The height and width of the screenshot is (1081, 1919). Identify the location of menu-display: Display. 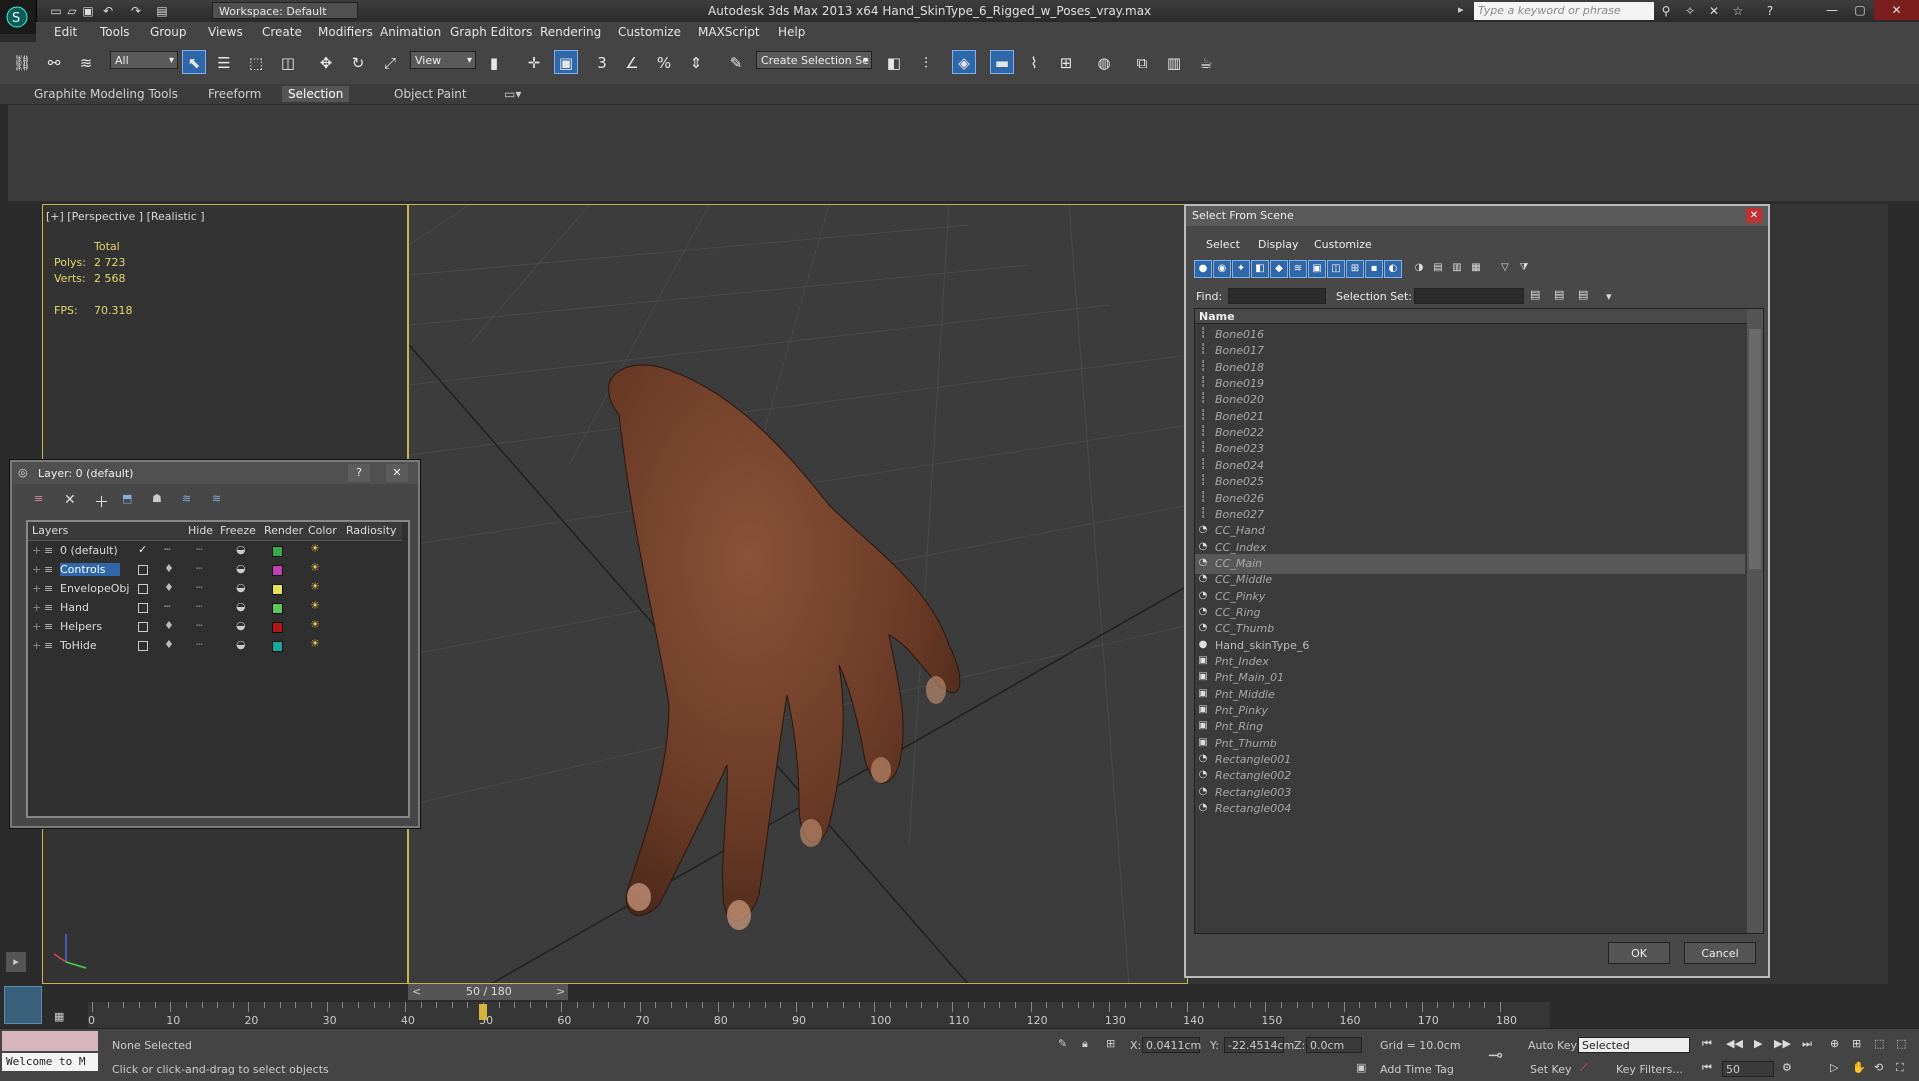
(1278, 244).